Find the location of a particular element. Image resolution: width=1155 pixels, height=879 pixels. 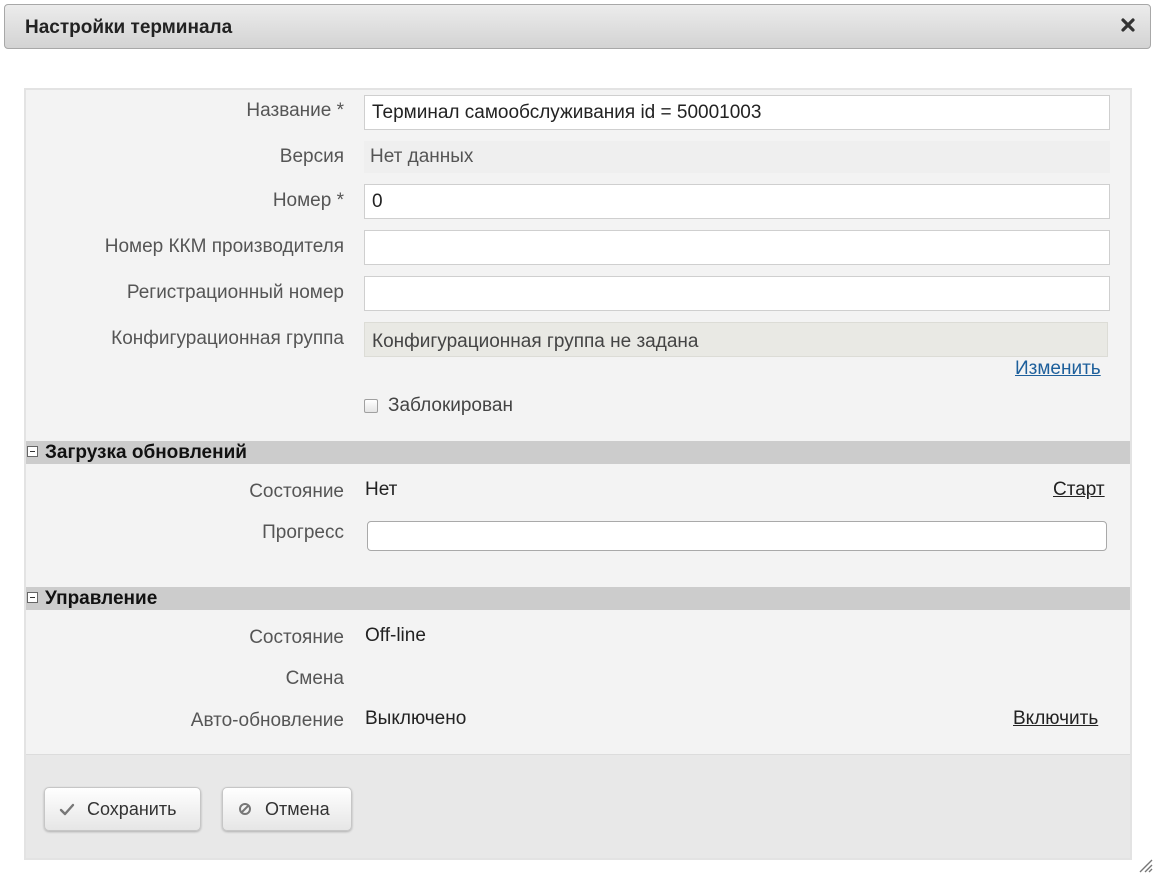

resize-handle-icon is located at coordinates (1144, 864).